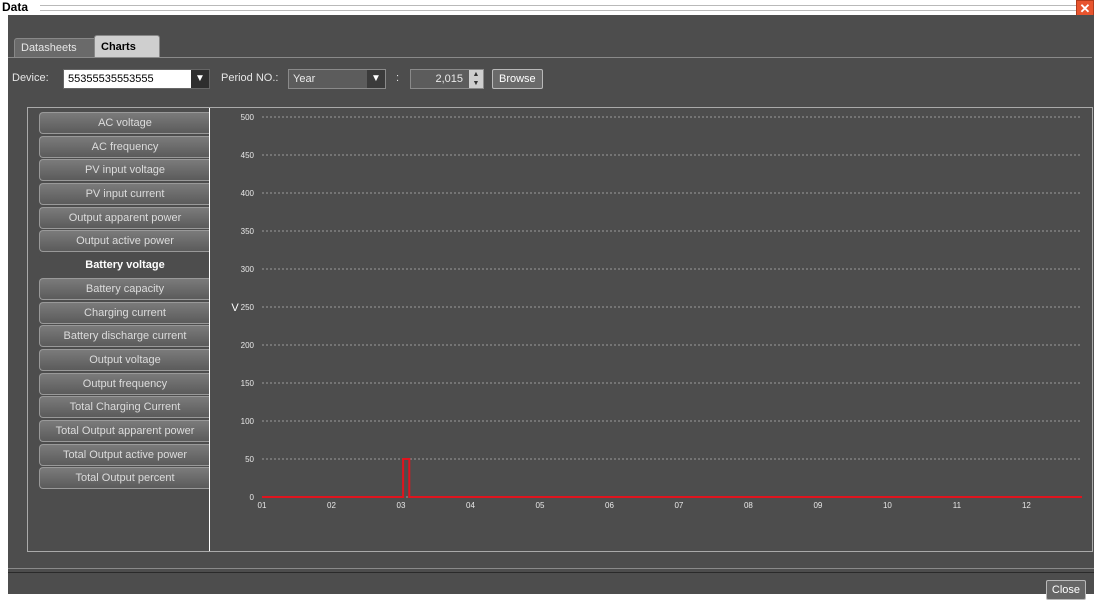 The width and height of the screenshot is (1094, 600). I want to click on footer-divider, so click(551, 570).